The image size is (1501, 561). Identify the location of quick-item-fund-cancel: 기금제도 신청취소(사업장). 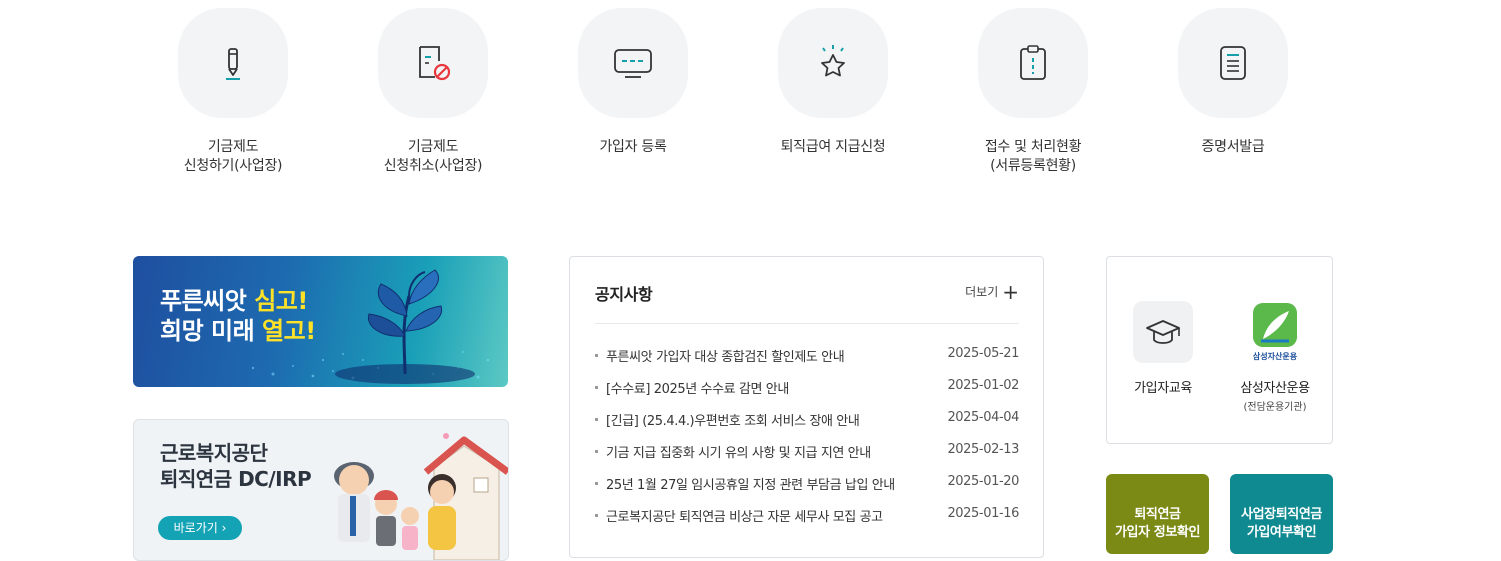
(433, 92).